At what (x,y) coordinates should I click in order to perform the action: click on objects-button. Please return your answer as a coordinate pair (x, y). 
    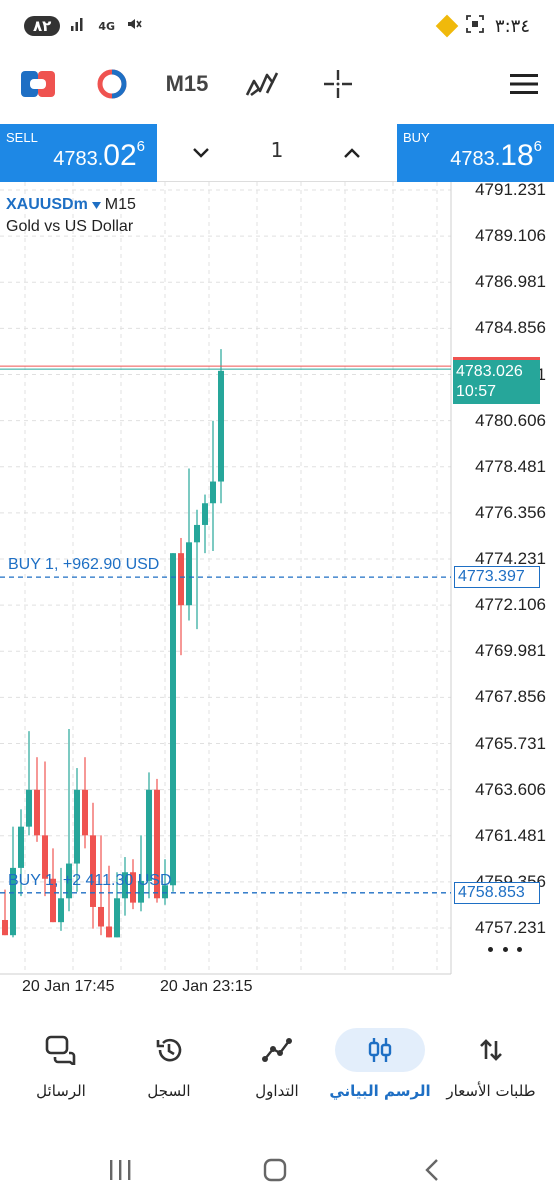
    Looking at the image, I should click on (262, 84).